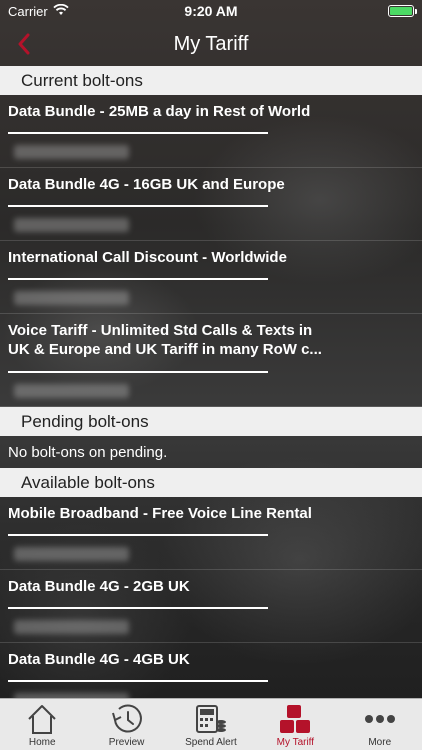  I want to click on back-button, so click(24, 44).